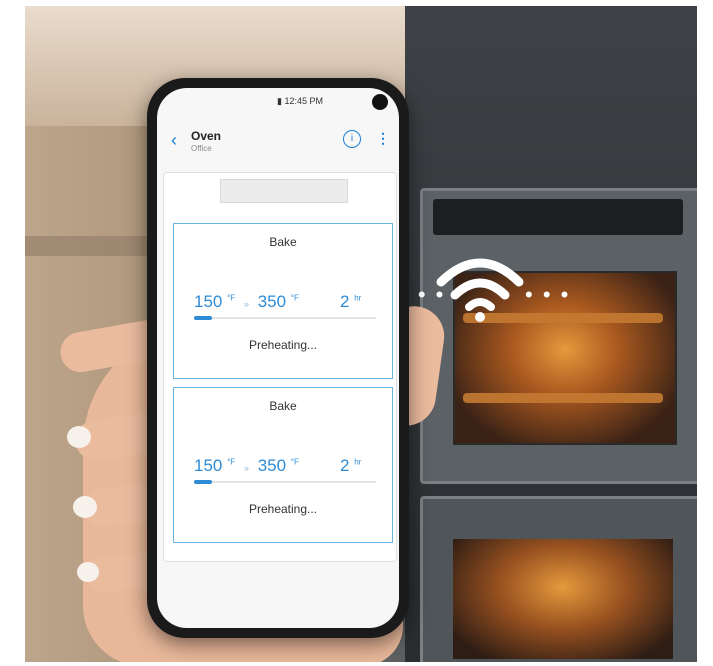 This screenshot has width=713, height=666. Describe the element at coordinates (563, 599) in the screenshot. I see `oven-window` at that location.